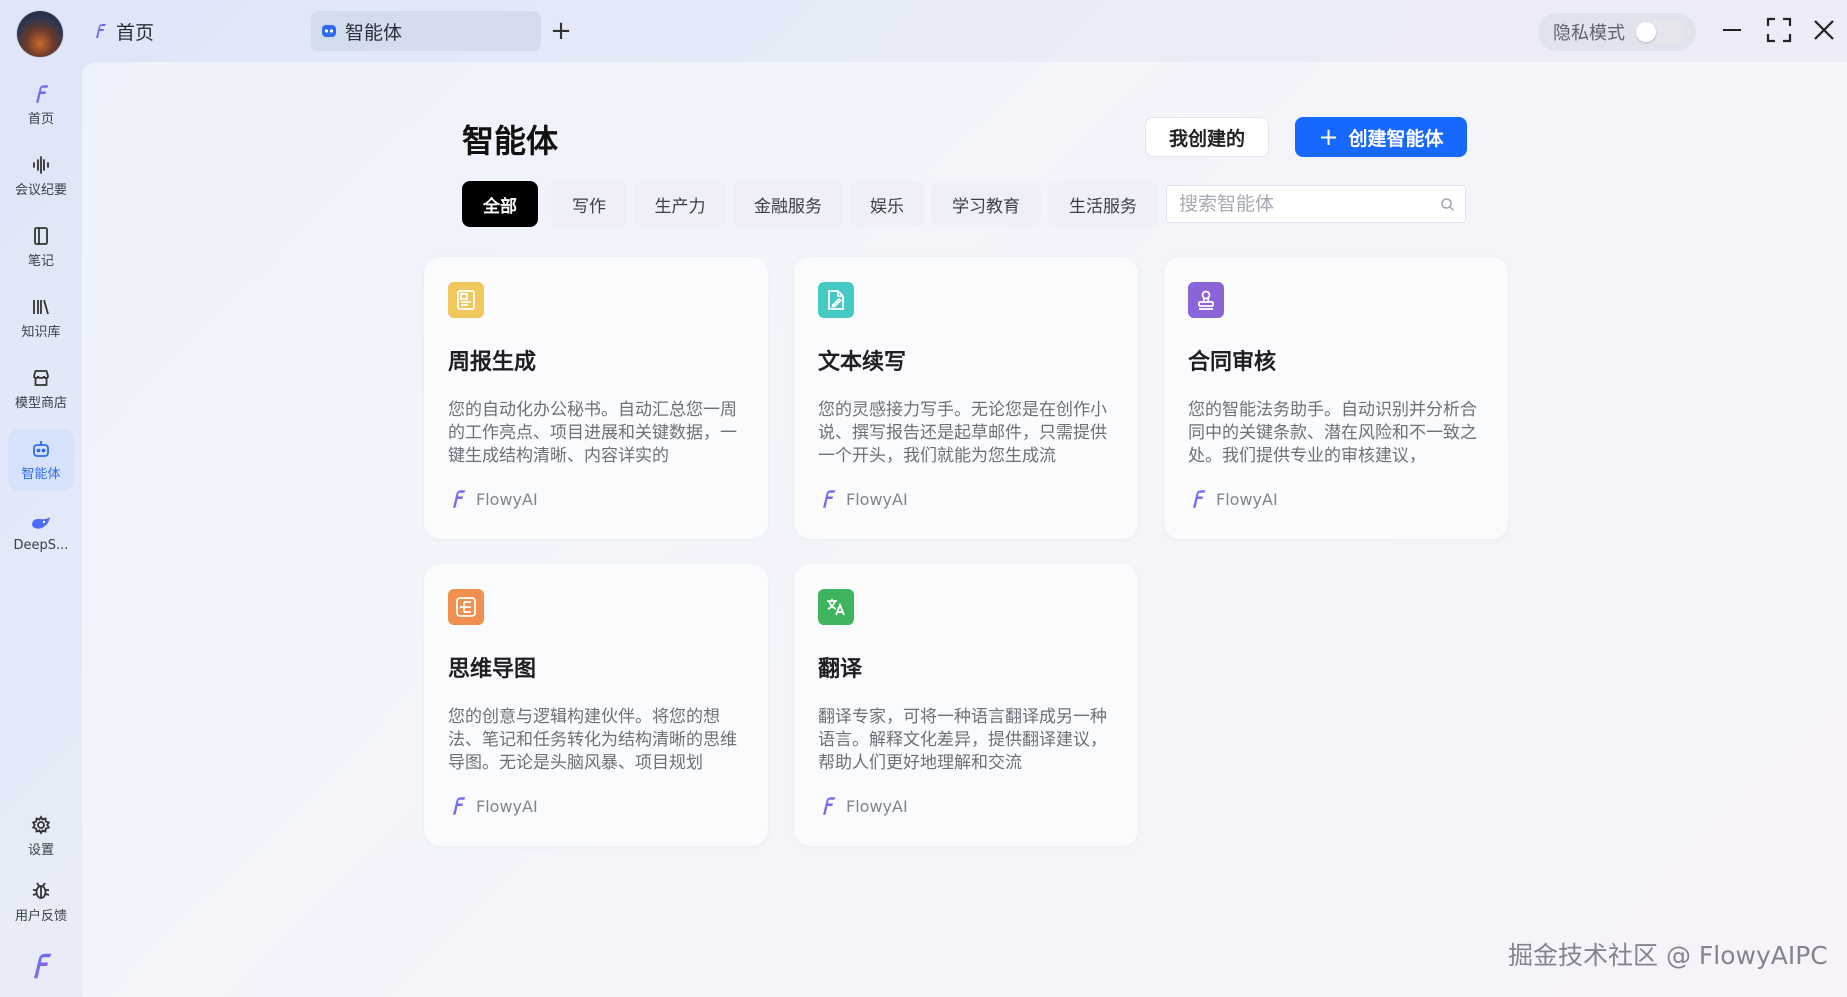 The width and height of the screenshot is (1847, 997). I want to click on create-agent-label: 创建智能体, so click(1396, 138).